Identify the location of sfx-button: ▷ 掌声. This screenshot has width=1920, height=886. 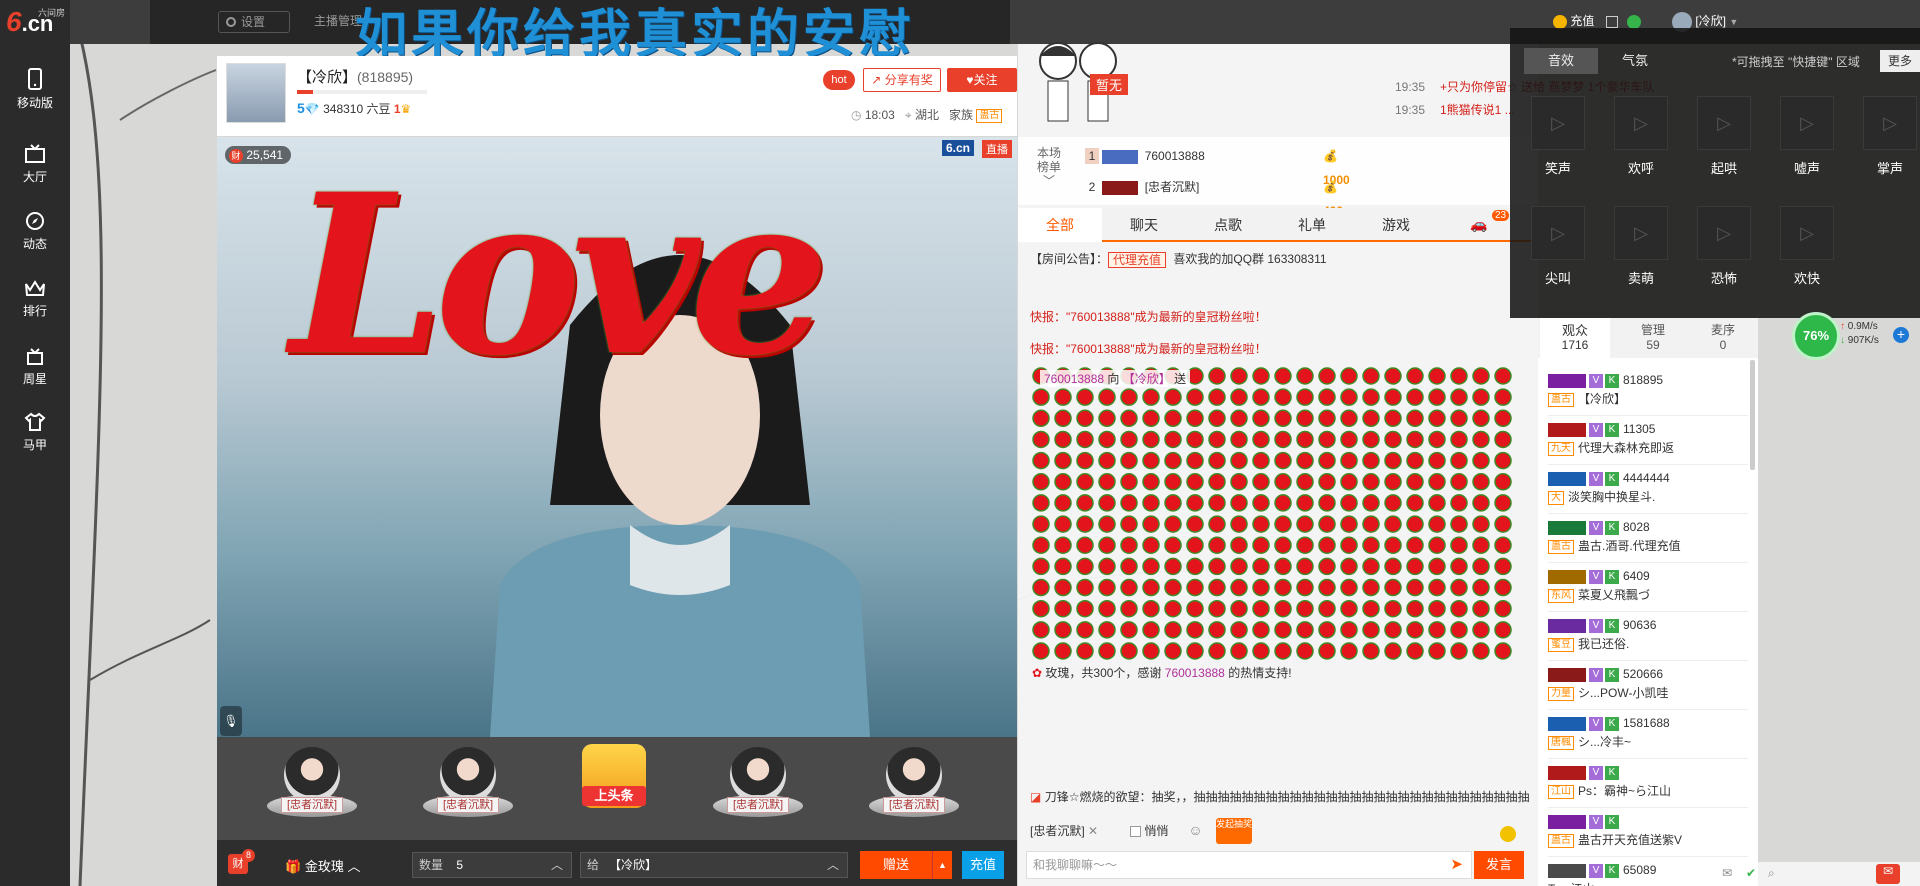
(1890, 136).